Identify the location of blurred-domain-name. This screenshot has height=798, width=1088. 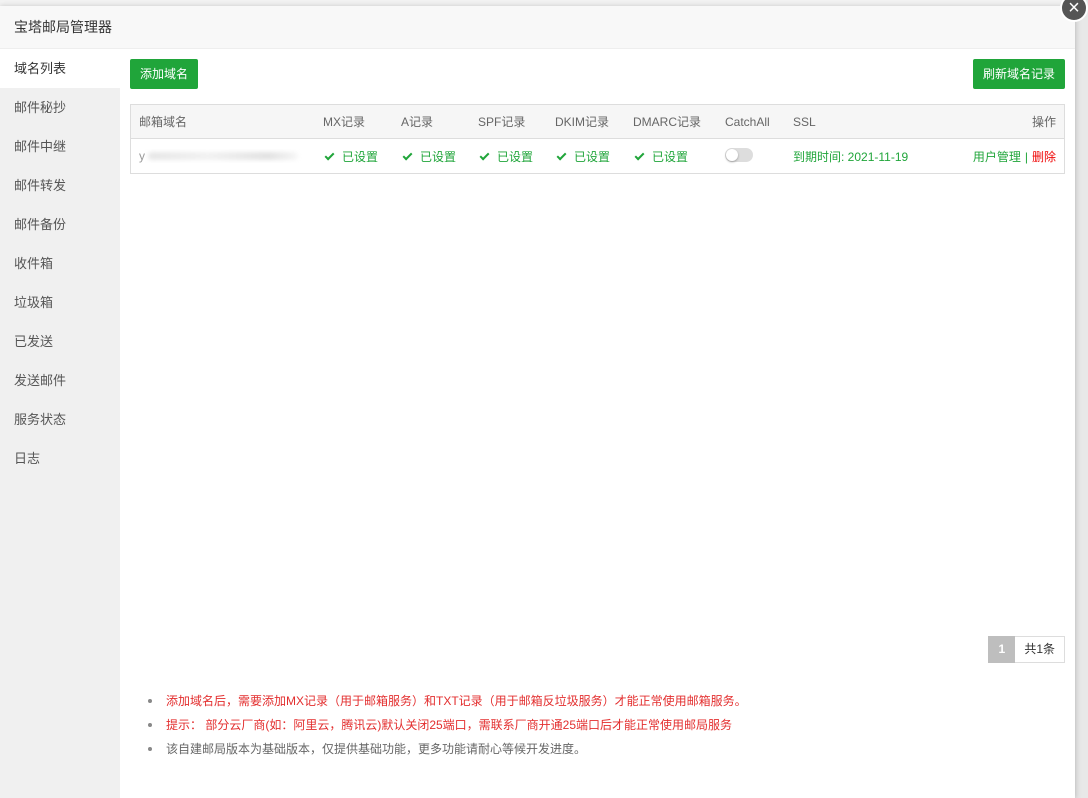
(223, 156).